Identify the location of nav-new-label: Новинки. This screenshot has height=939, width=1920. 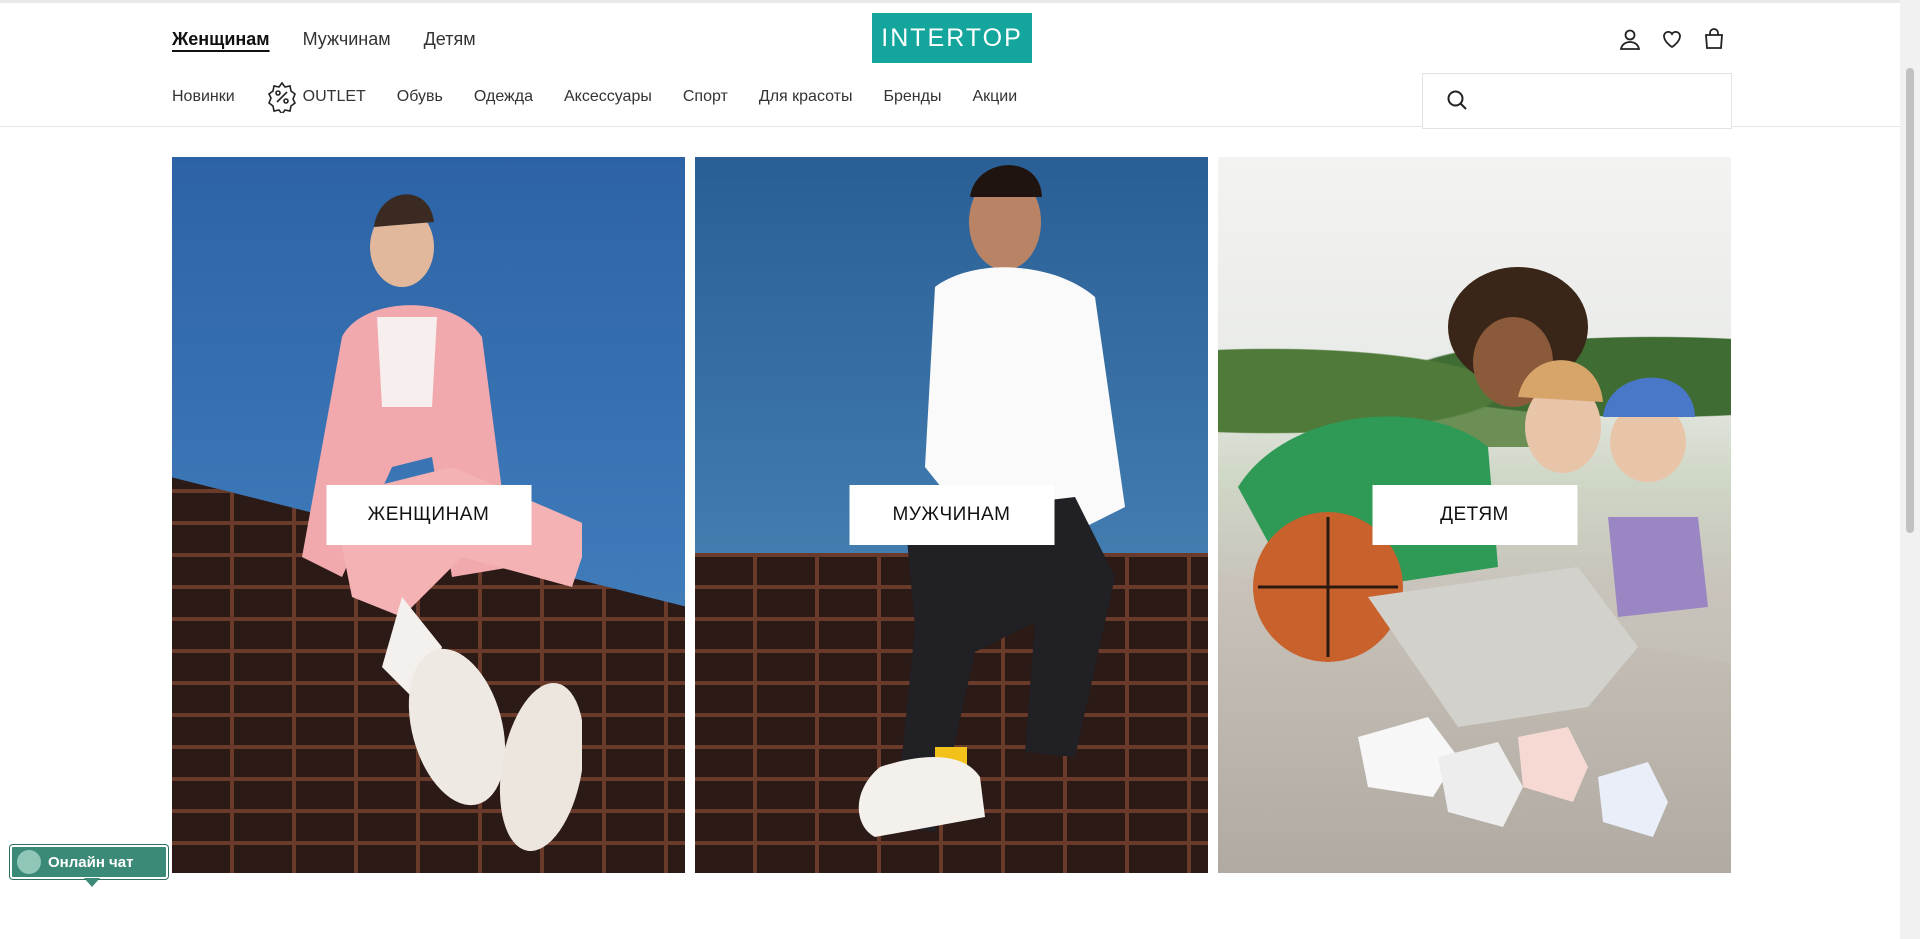
(203, 96).